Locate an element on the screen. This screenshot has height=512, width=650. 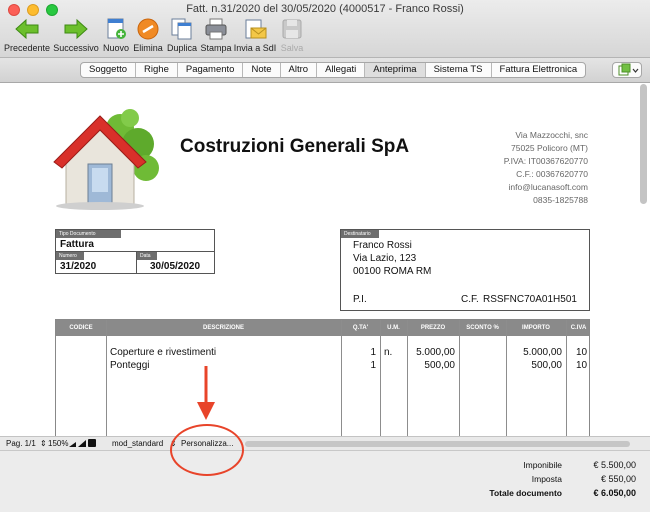
send-sdi-button: Invia a SdI is located at coordinates (255, 35).